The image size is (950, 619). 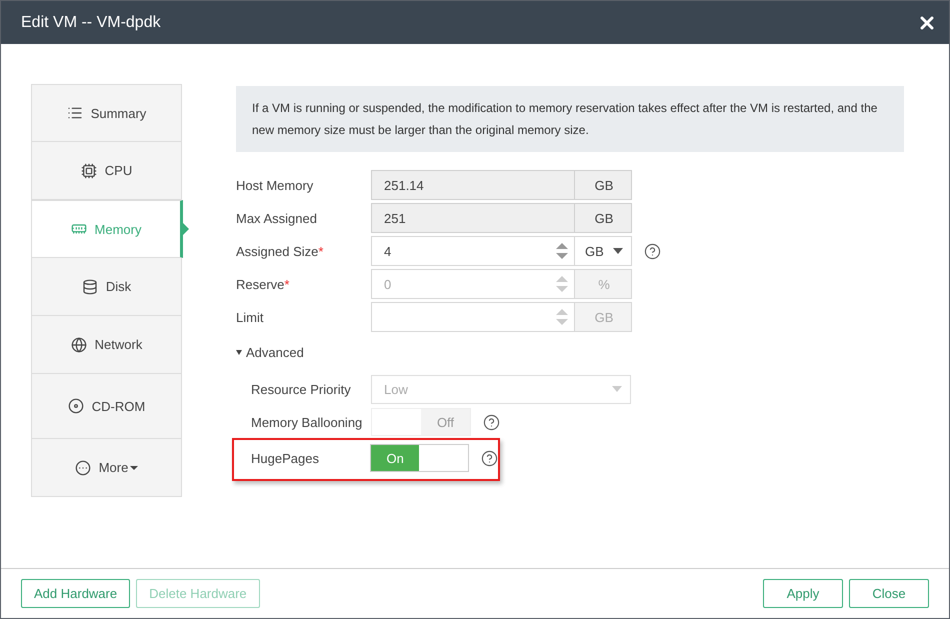 What do you see at coordinates (91, 23) in the screenshot?
I see `window-title: Edit VM -- VM-dpdk` at bounding box center [91, 23].